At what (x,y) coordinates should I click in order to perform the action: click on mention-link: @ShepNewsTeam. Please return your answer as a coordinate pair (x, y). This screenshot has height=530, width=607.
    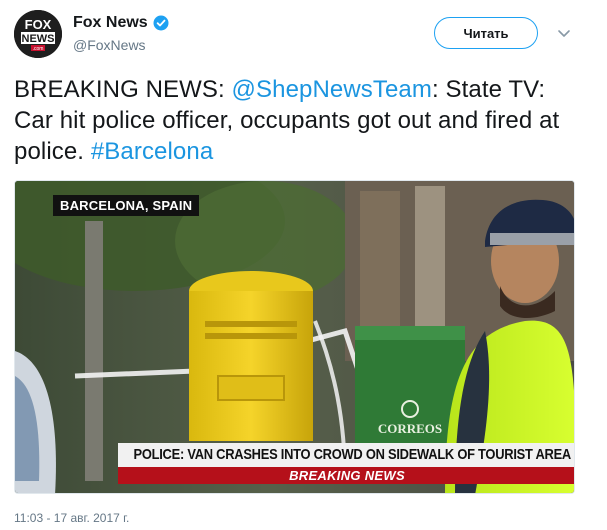
    Looking at the image, I should click on (332, 89).